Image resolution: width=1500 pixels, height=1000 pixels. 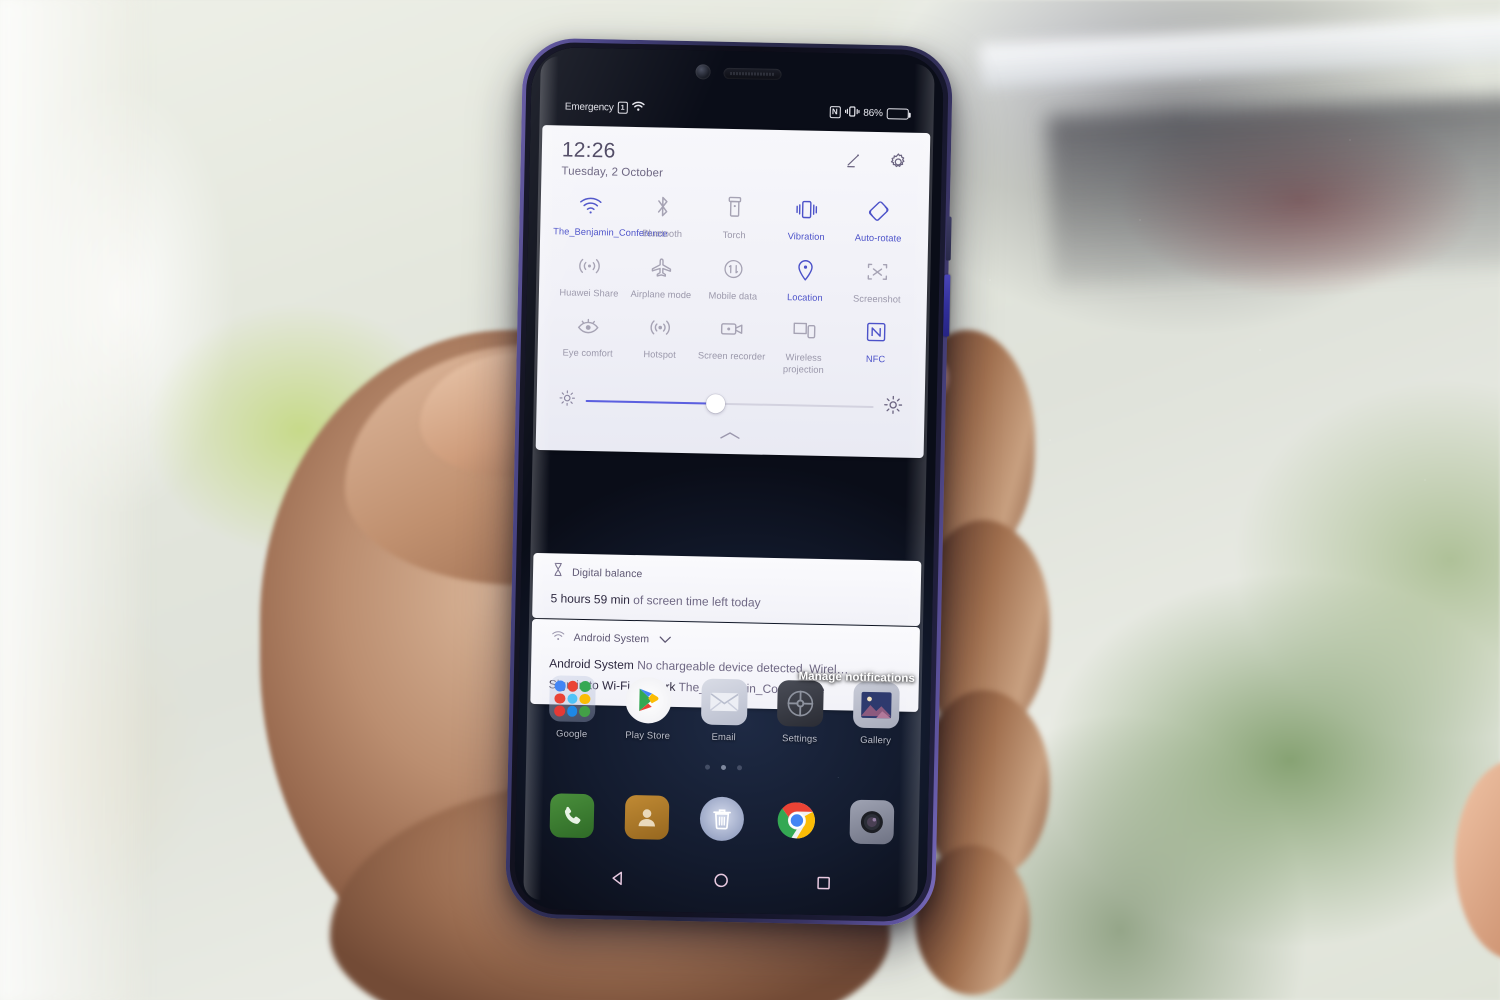 I want to click on quick-tile-vibration: Vibration, so click(x=806, y=220).